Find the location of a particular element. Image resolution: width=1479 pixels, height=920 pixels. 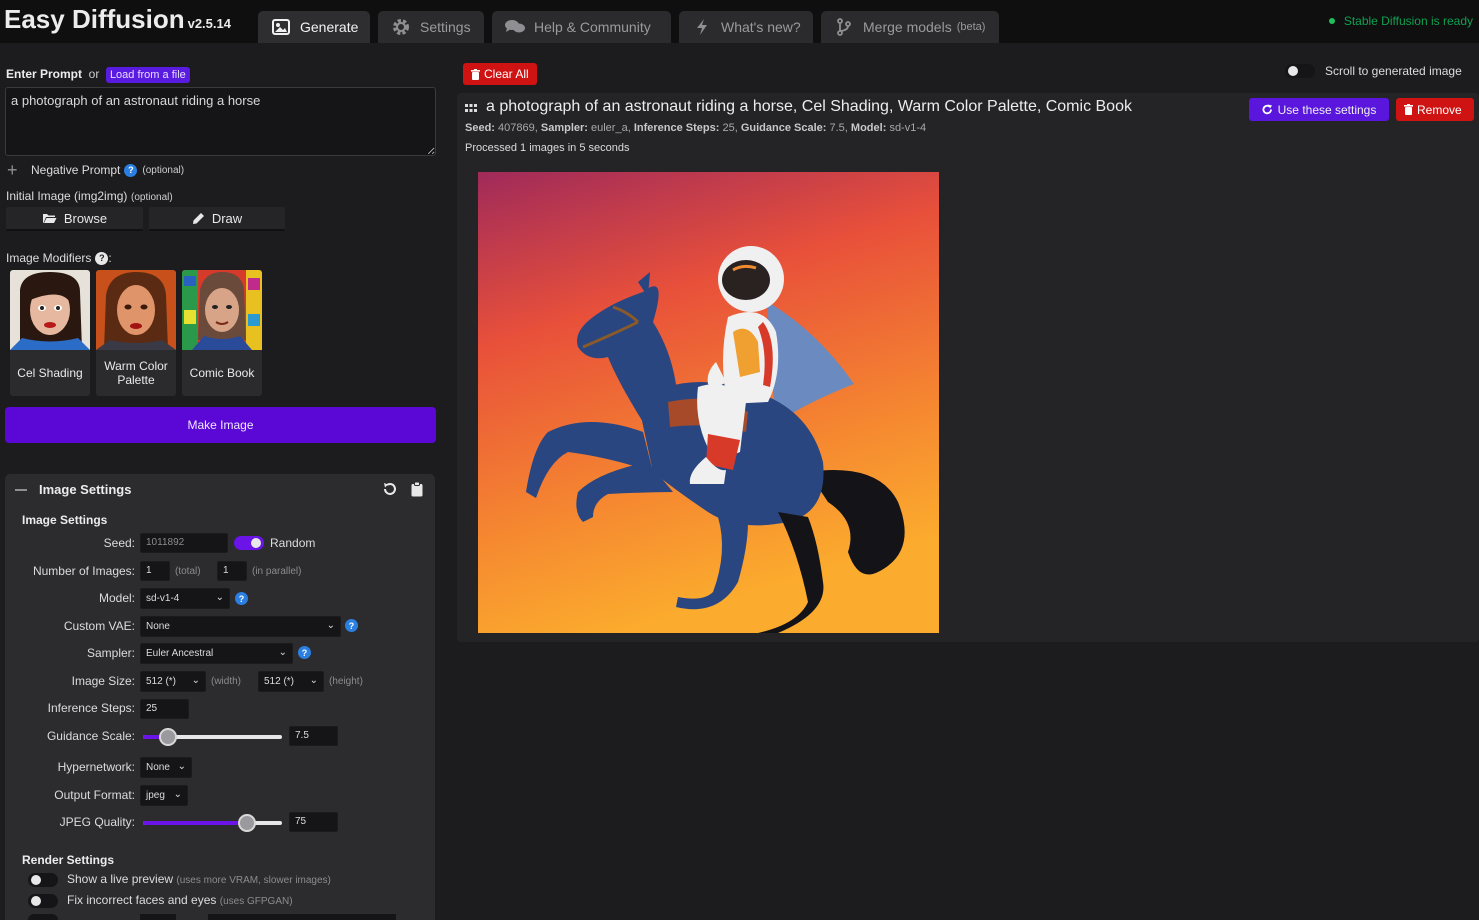

random-label: Random is located at coordinates (293, 543).